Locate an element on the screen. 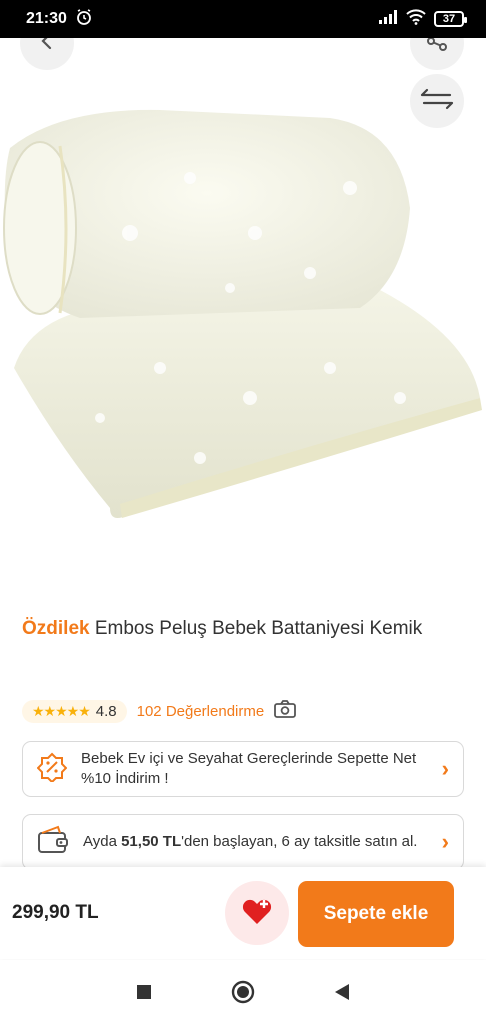 The image size is (486, 1024). alarm-icon is located at coordinates (84, 19).